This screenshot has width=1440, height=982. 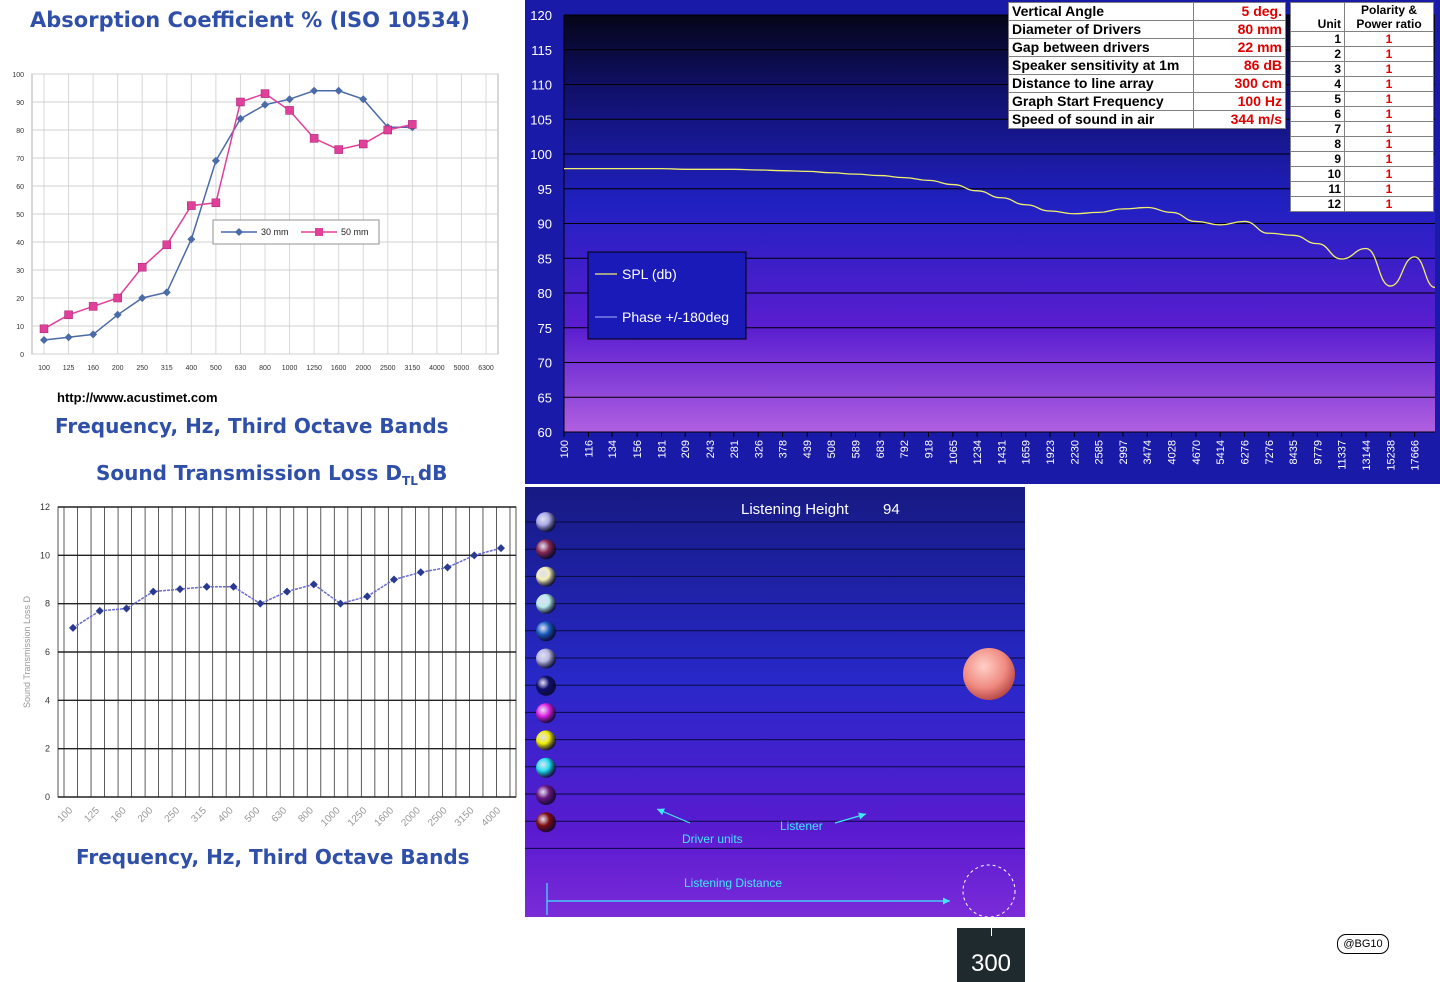 I want to click on x-tick-label: 3474, so click(x=1148, y=452).